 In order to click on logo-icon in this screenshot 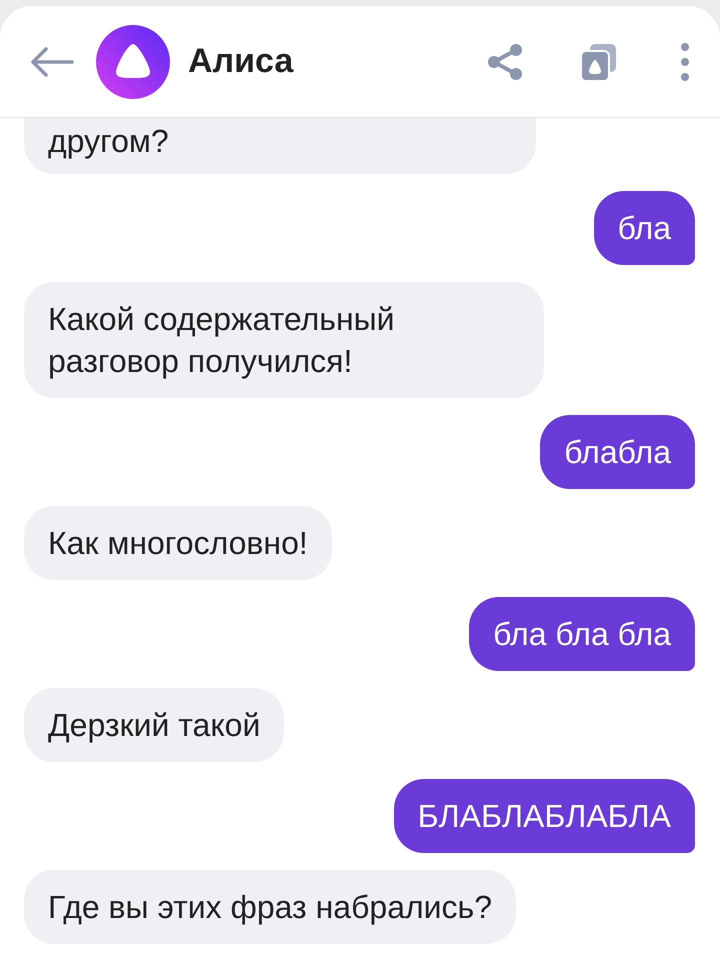, I will do `click(133, 61)`.